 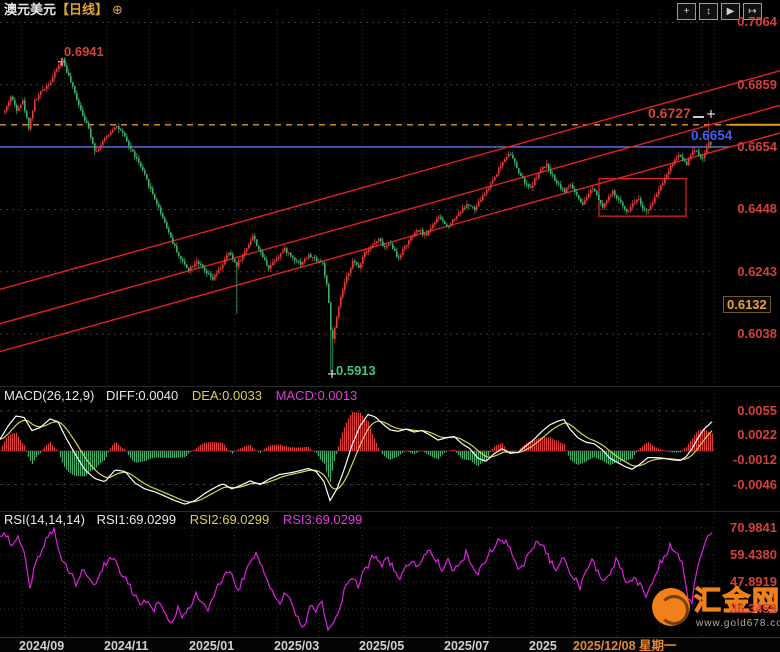 What do you see at coordinates (322, 519) in the screenshot?
I see `rsi3-value: RSI3:69.0299` at bounding box center [322, 519].